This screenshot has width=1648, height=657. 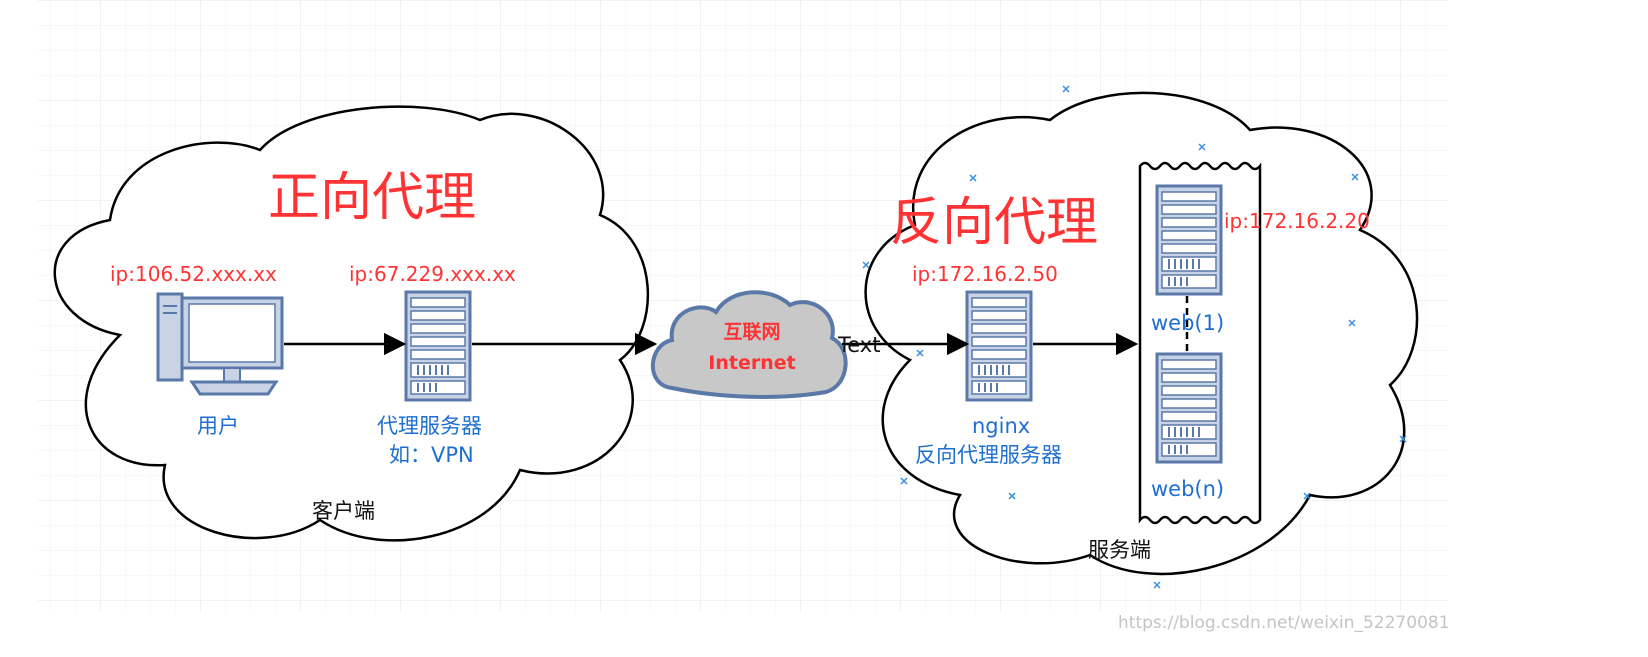 What do you see at coordinates (999, 346) in the screenshot?
I see `nginx-server-icon` at bounding box center [999, 346].